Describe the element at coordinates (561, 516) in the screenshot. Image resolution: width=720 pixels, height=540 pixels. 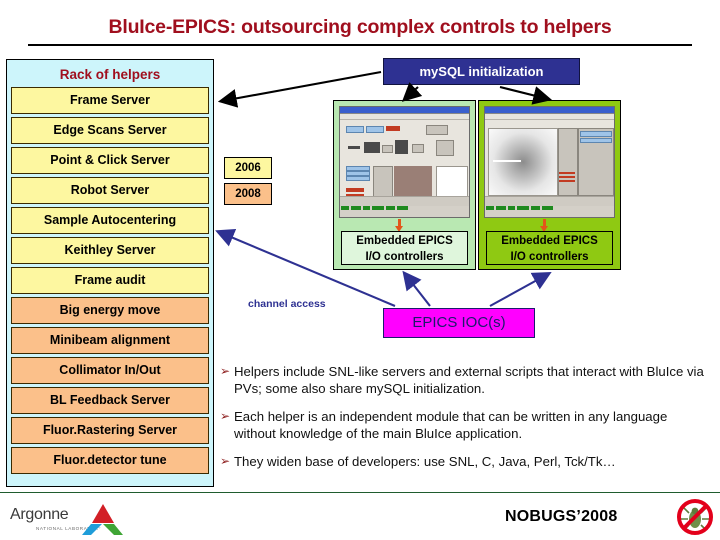
I see `conference-label: NOBUGS’2008` at that location.